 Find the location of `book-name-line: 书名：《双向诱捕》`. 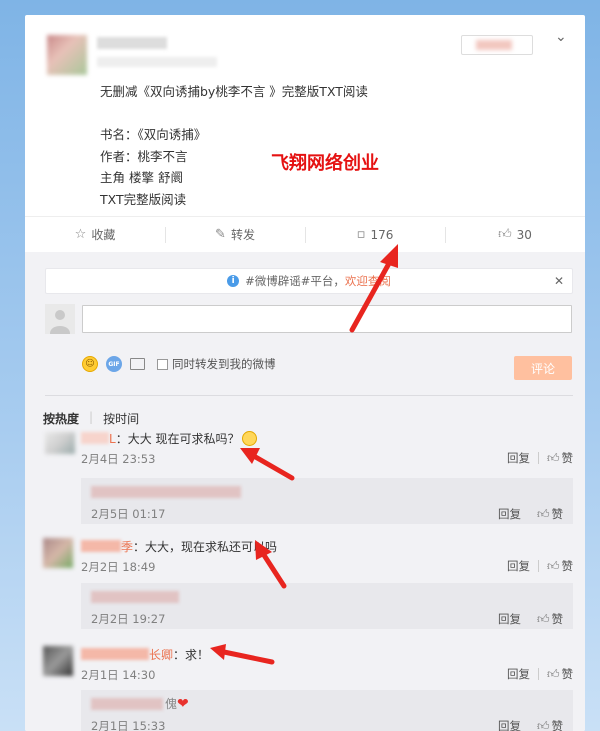

book-name-line: 书名：《双向诱捕》 is located at coordinates (153, 134).